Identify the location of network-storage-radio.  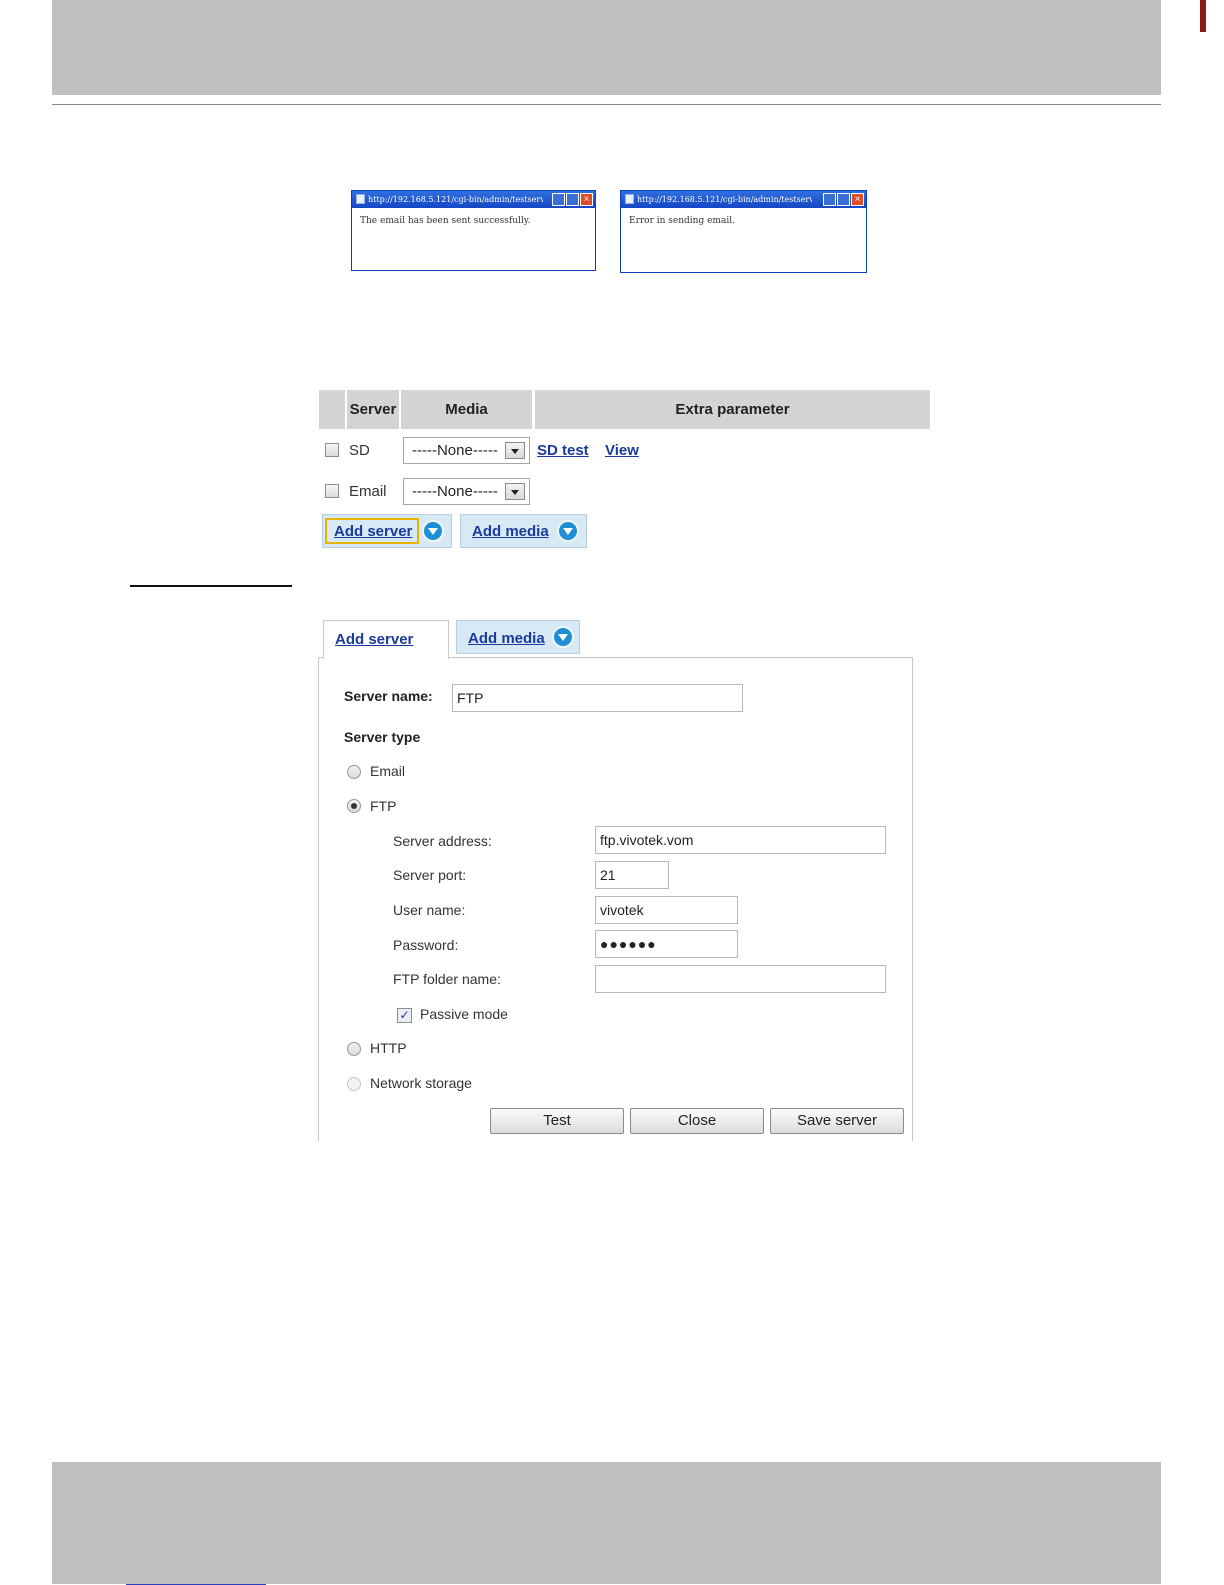
(354, 1084).